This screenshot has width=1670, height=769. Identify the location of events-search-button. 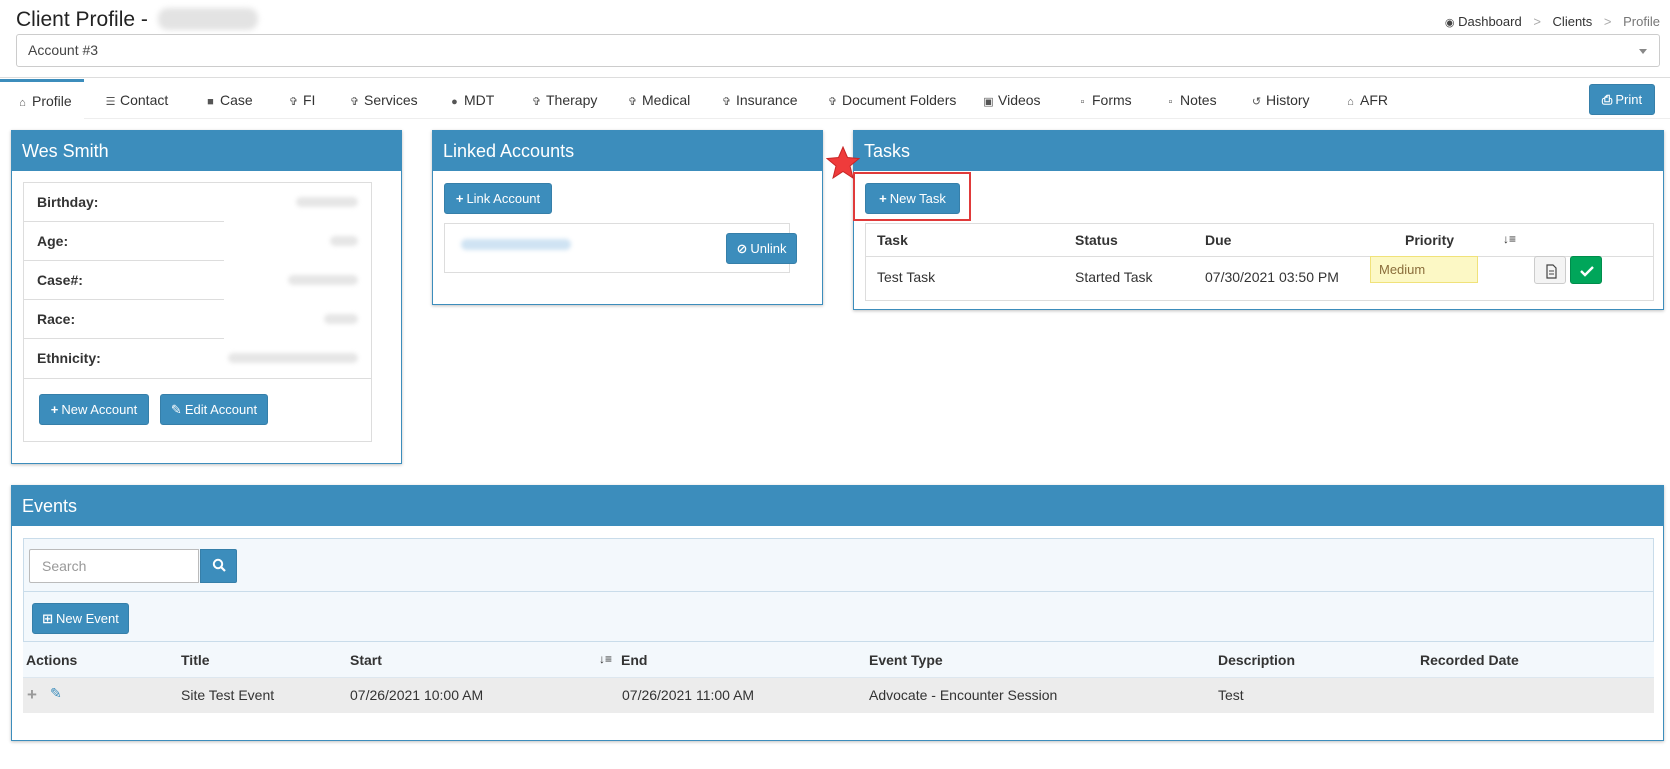
(218, 566).